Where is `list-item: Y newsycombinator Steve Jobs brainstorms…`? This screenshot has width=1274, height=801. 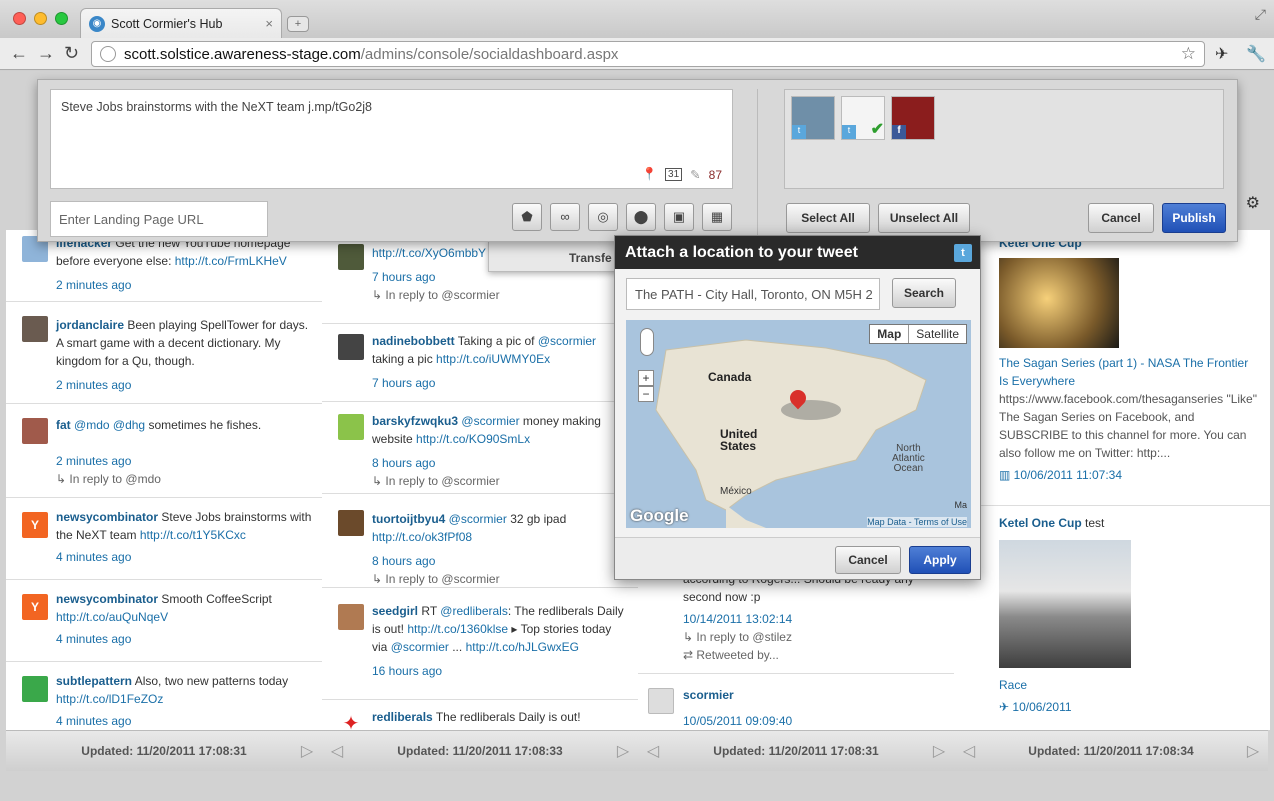 list-item: Y newsycombinator Steve Jobs brainstorms… is located at coordinates (164, 540).